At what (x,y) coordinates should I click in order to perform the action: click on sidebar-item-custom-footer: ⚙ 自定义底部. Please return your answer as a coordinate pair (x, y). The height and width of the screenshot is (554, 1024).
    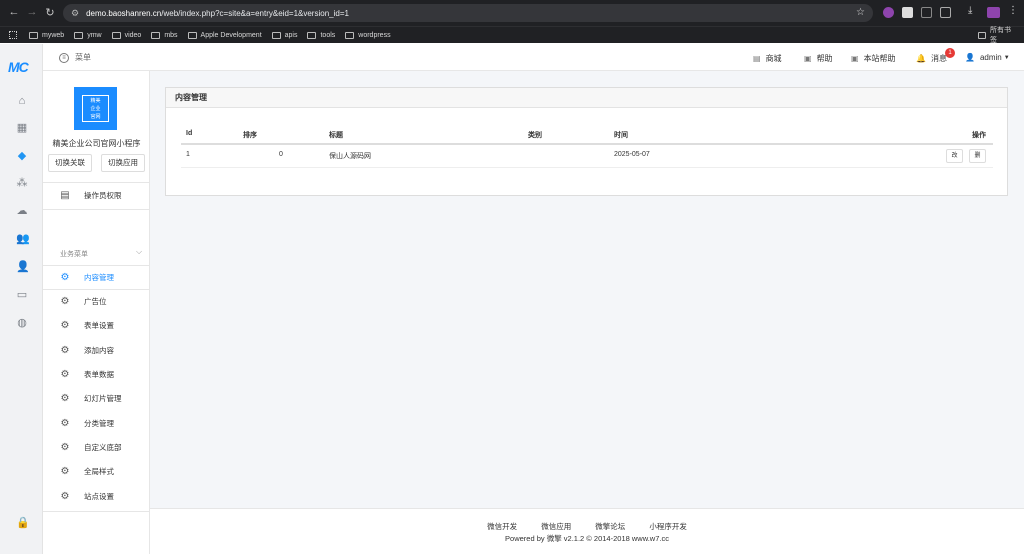
    Looking at the image, I should click on (96, 447).